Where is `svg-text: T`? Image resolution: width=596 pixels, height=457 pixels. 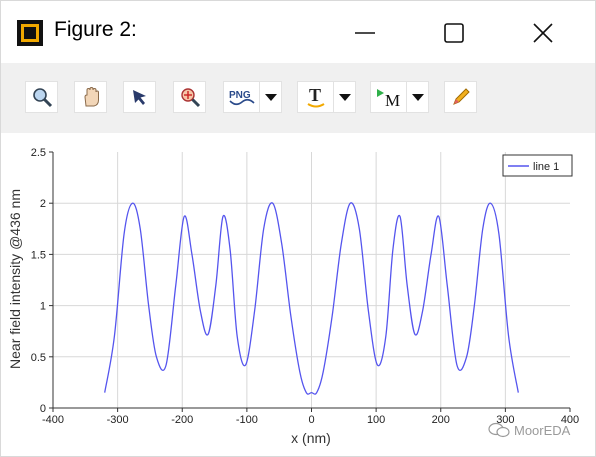 svg-text: T is located at coordinates (315, 95).